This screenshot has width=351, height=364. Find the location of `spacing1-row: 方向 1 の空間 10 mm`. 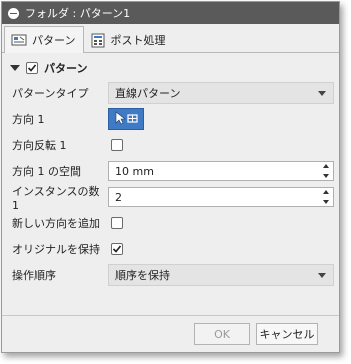

spacing1-row: 方向 1 の空間 10 mm is located at coordinates (173, 171).